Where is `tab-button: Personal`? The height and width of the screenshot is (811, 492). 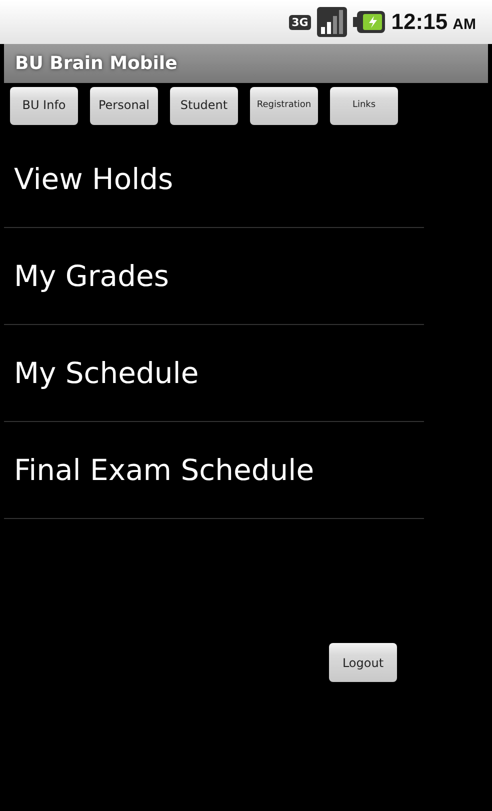
tab-button: Personal is located at coordinates (124, 106).